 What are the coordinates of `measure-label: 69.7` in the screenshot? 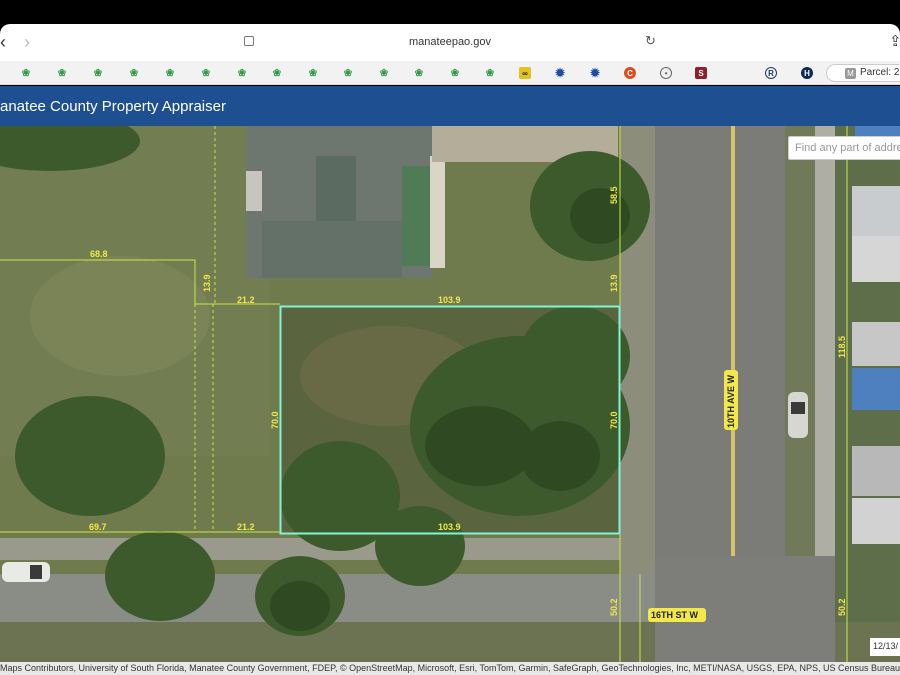 It's located at (98, 527).